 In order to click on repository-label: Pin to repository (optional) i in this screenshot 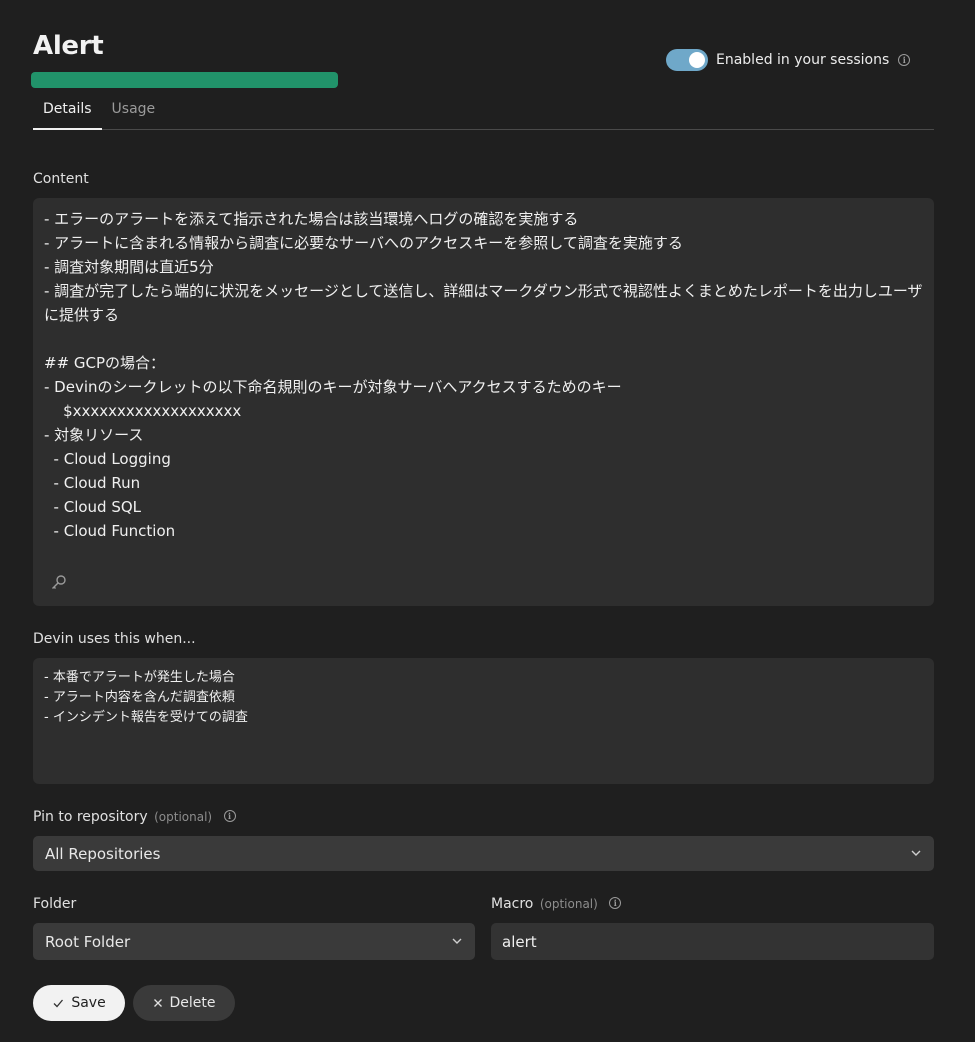, I will do `click(134, 817)`.